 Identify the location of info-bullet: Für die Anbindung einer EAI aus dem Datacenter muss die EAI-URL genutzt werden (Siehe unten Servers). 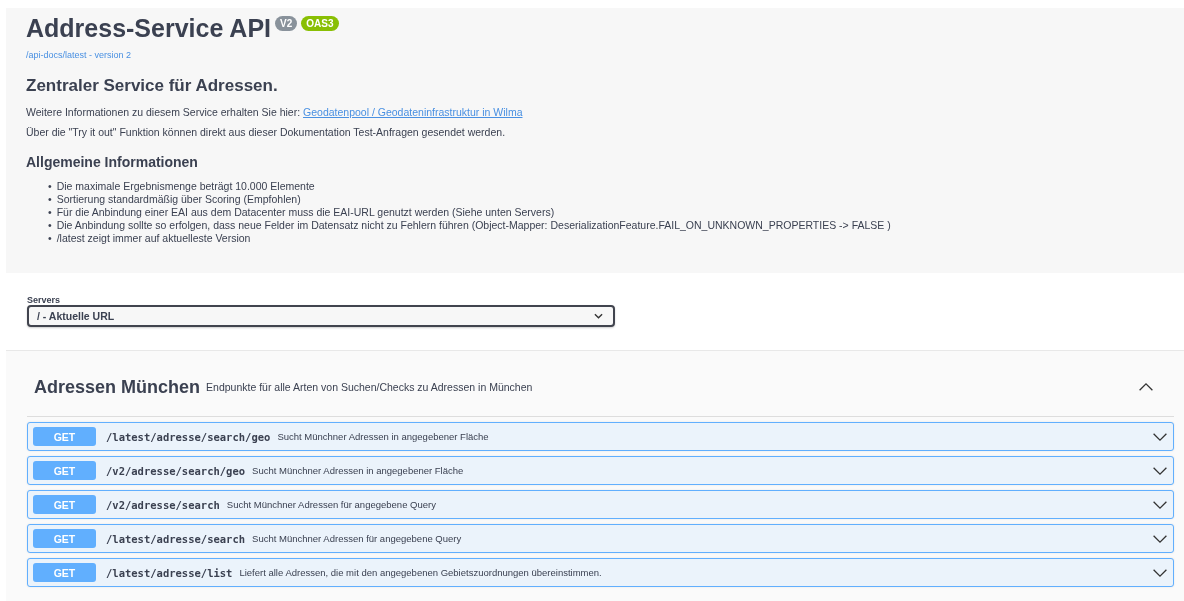
(305, 212).